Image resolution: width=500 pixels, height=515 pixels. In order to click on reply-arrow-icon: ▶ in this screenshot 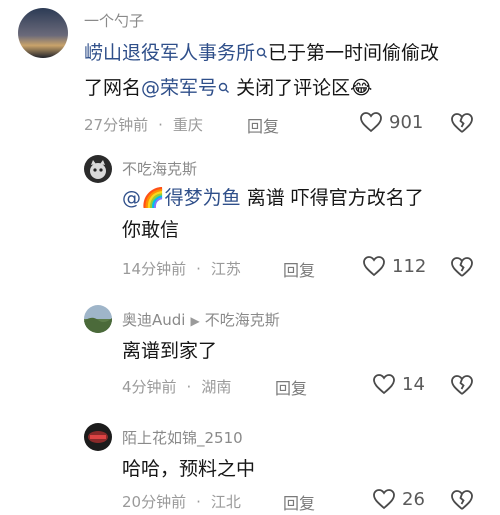, I will do `click(195, 321)`.